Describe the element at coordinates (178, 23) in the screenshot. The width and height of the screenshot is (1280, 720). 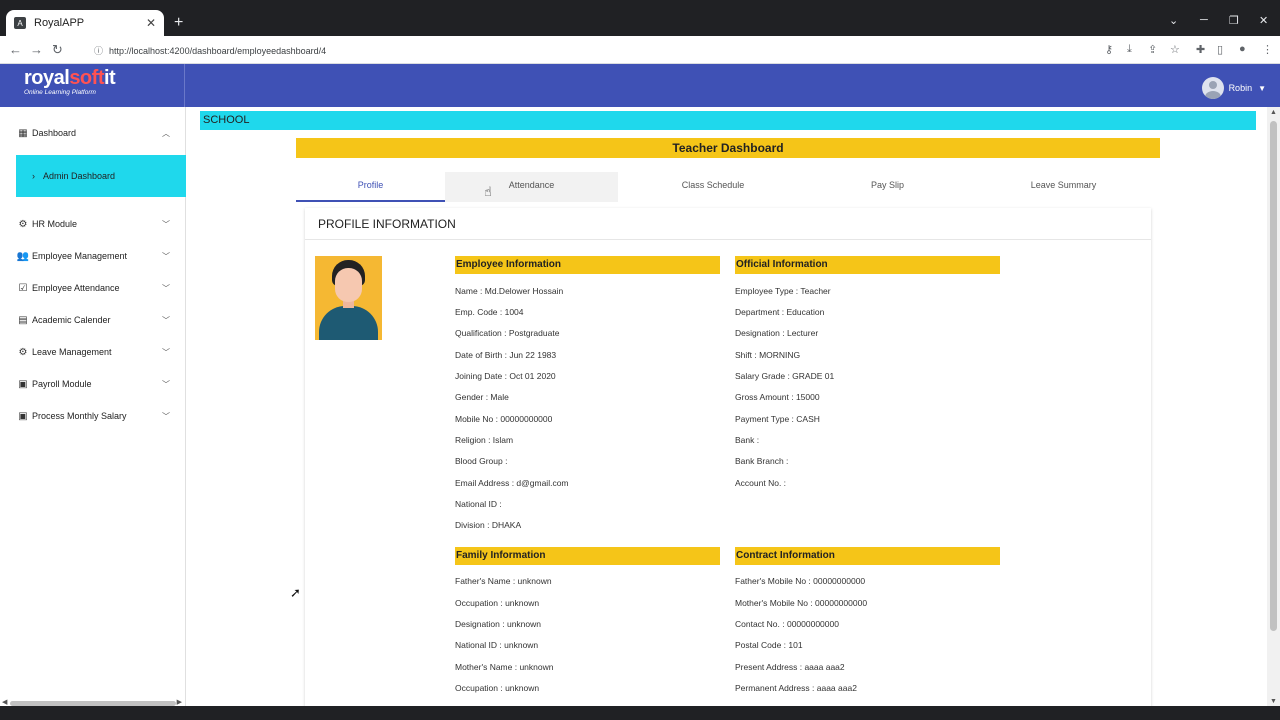
I see `new-tab-icon: +` at that location.